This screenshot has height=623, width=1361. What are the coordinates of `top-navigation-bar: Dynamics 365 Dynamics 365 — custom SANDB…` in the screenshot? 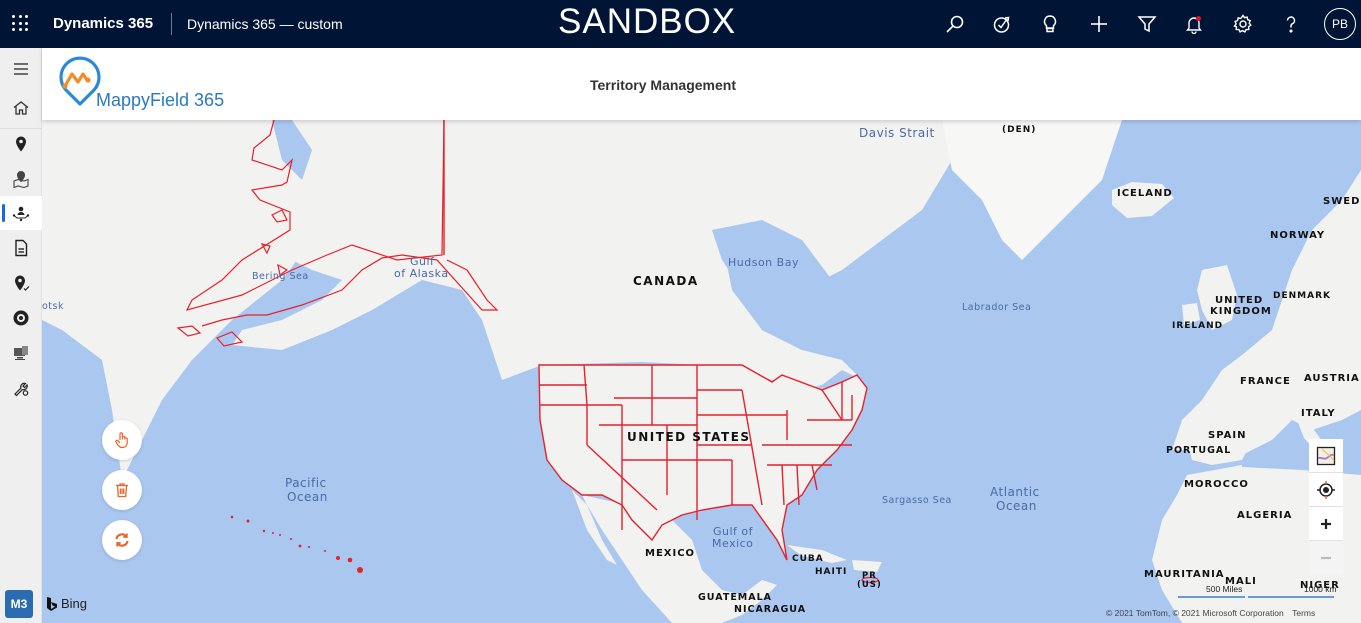 It's located at (680, 24).